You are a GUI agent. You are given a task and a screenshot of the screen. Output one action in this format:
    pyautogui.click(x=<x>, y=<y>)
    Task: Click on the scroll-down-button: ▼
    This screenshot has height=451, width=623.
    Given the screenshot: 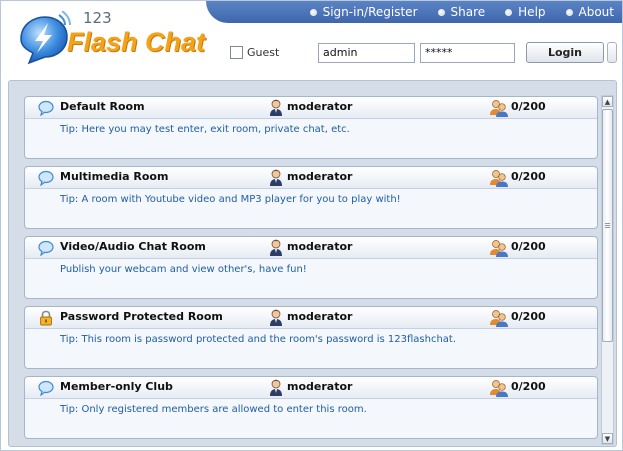 What is the action you would take?
    pyautogui.click(x=607, y=438)
    